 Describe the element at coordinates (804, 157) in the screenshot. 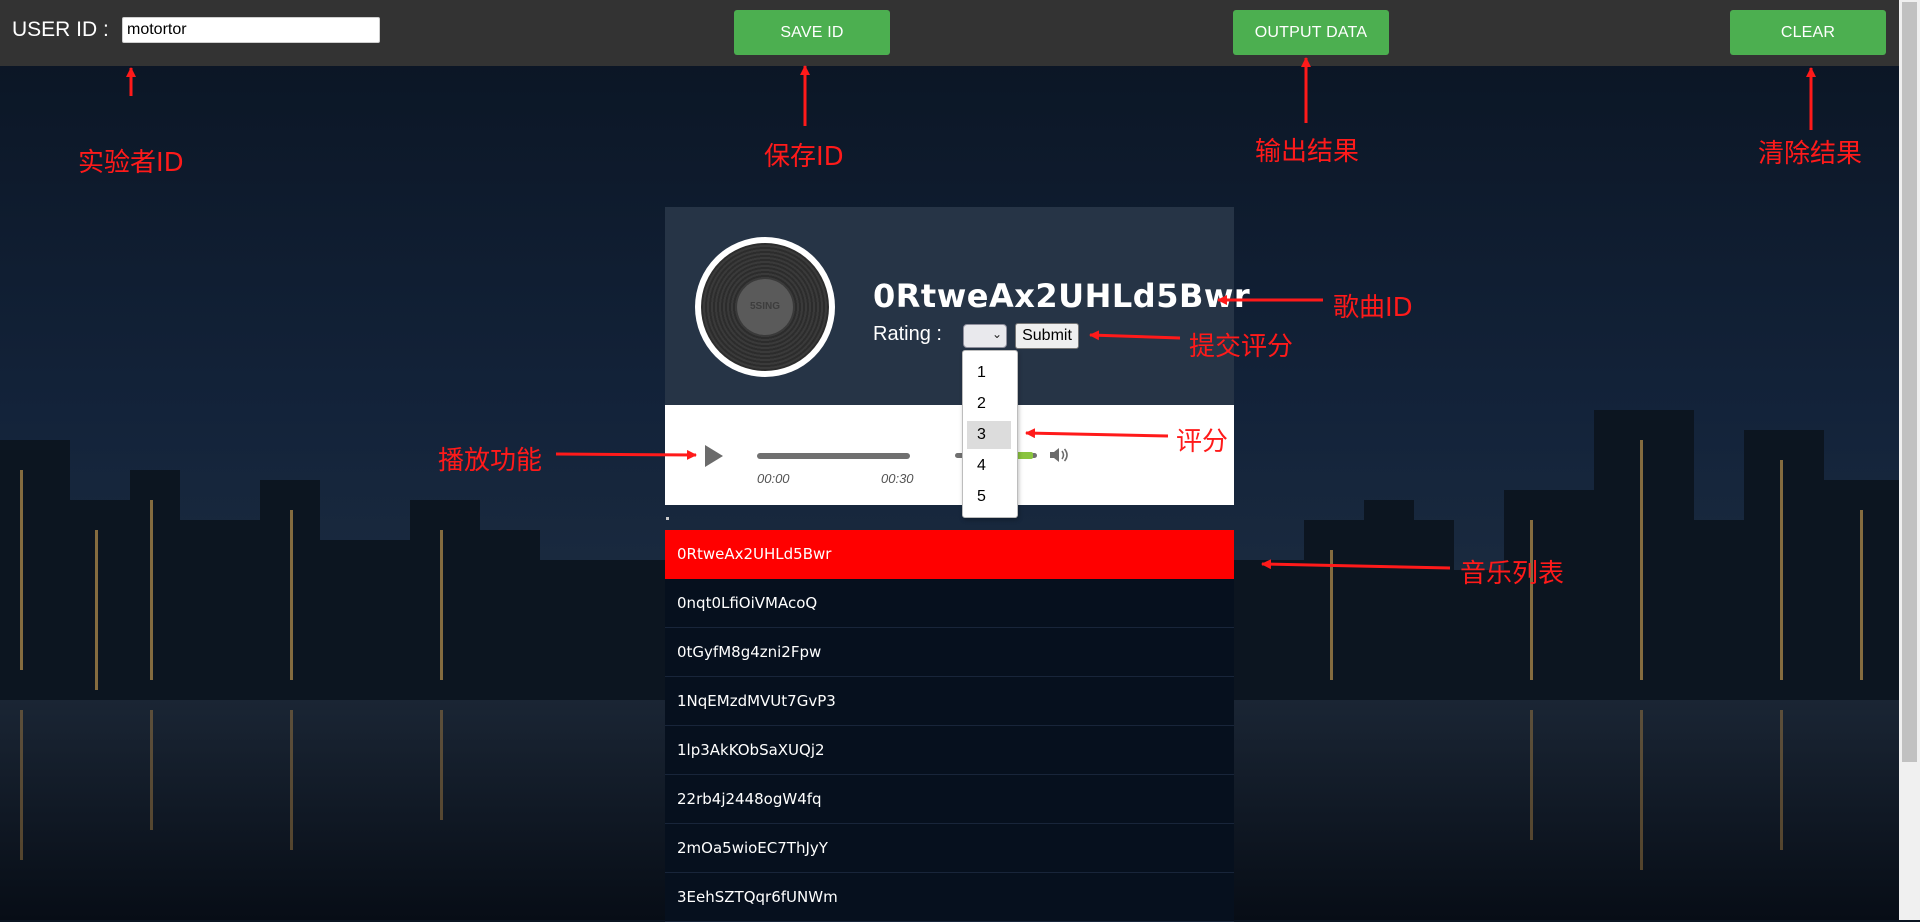

I see `annotation-save-id: 保存ID` at that location.